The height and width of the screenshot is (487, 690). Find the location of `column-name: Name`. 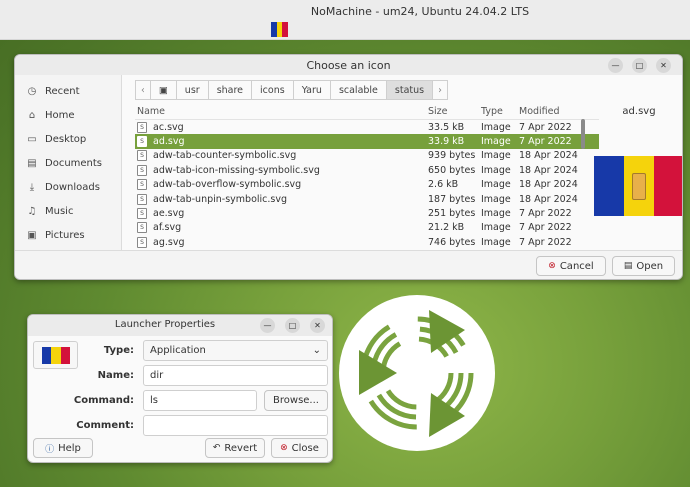

column-name: Name is located at coordinates (281, 111).